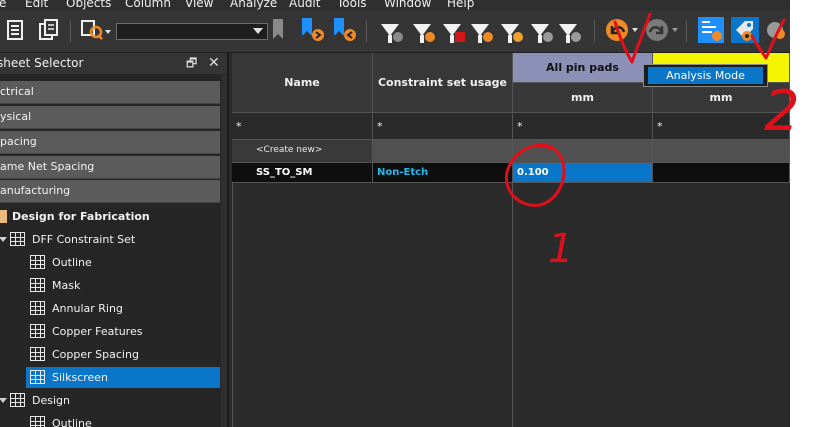 The height and width of the screenshot is (427, 821). What do you see at coordinates (568, 30) in the screenshot?
I see `filter-list-alt-icon` at bounding box center [568, 30].